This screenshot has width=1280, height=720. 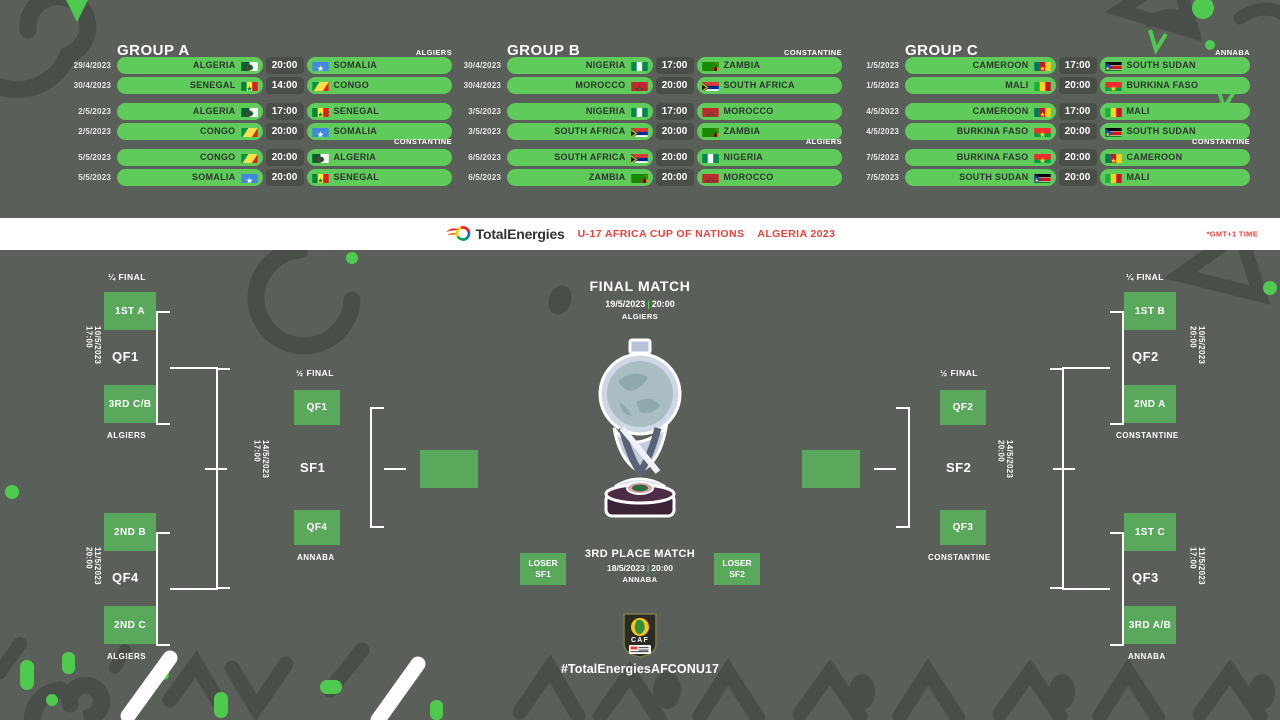 What do you see at coordinates (980, 177) in the screenshot?
I see `home-team: SOUTH SUDAN` at bounding box center [980, 177].